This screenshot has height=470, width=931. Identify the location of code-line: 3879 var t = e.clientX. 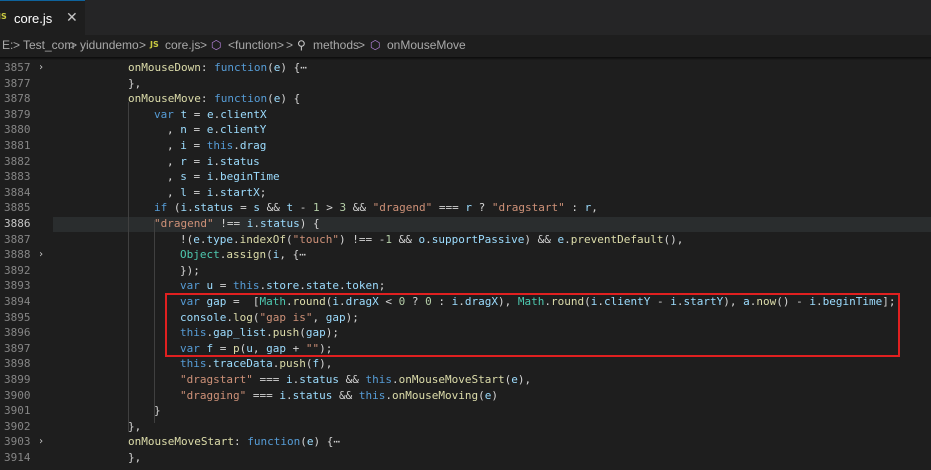
(465, 114).